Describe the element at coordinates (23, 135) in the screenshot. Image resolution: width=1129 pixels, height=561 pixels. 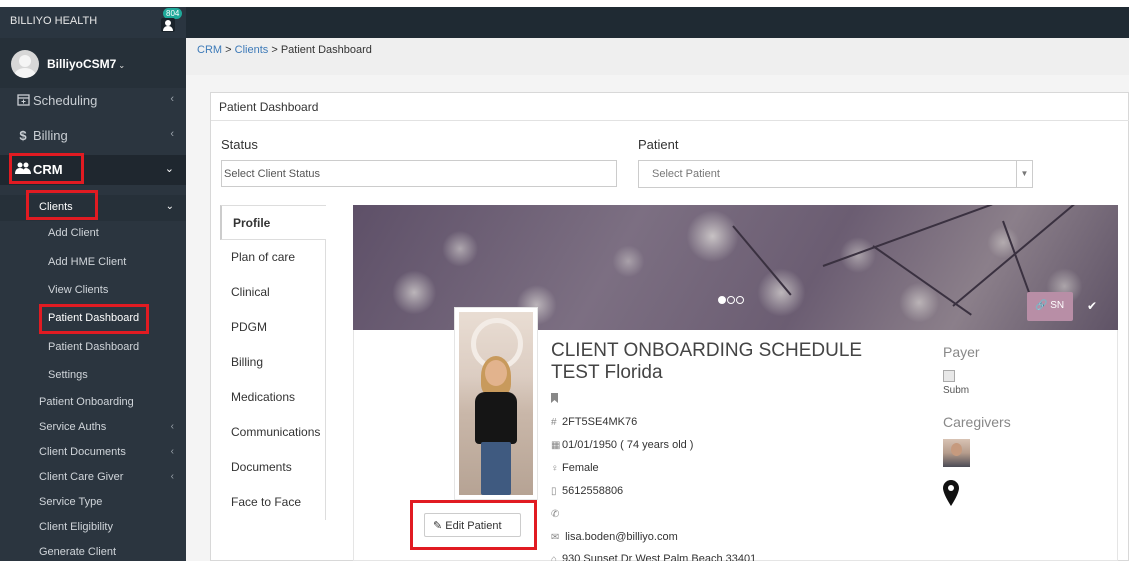
I see `dollar-icon: $` at that location.